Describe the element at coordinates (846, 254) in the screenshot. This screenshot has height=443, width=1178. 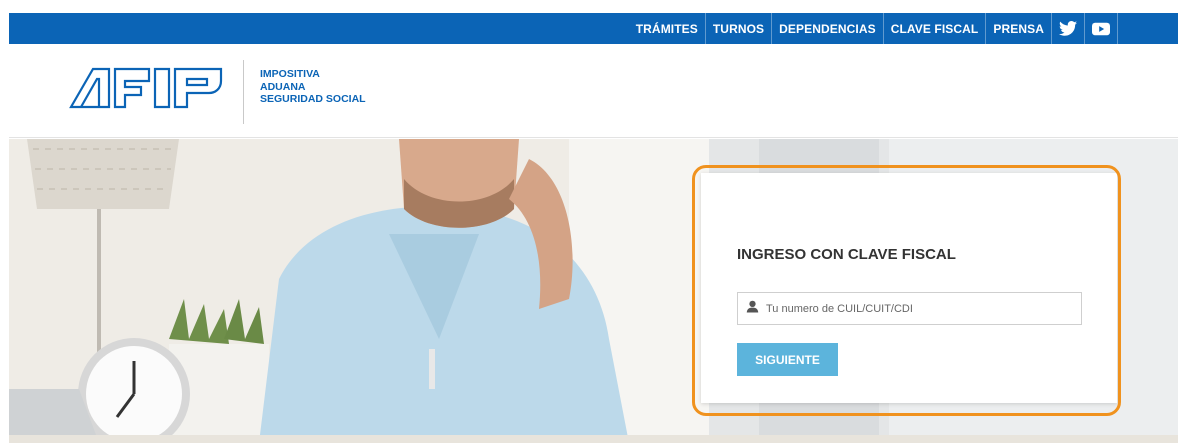
I see `login-title: INGRESO CON CLAVE FISCAL` at that location.